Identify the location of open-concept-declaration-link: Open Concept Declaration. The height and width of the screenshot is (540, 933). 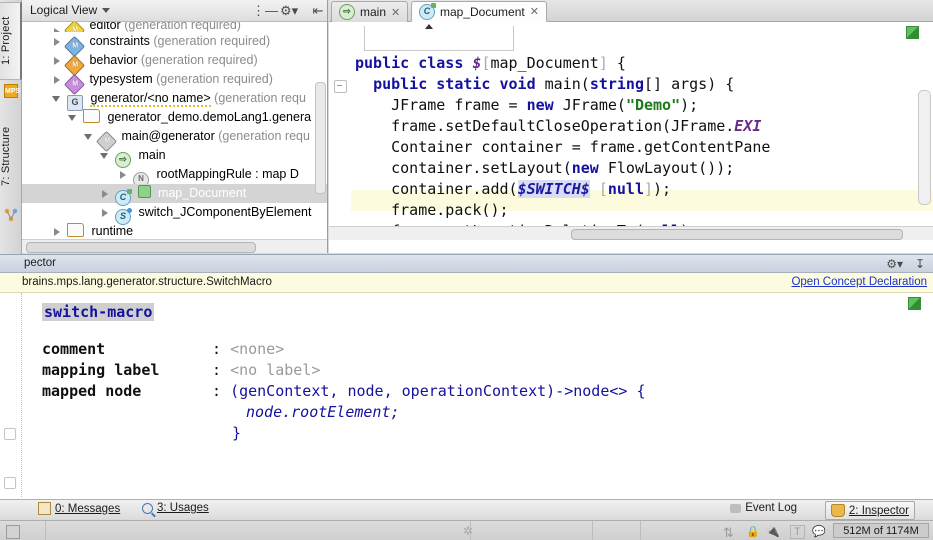
(859, 282).